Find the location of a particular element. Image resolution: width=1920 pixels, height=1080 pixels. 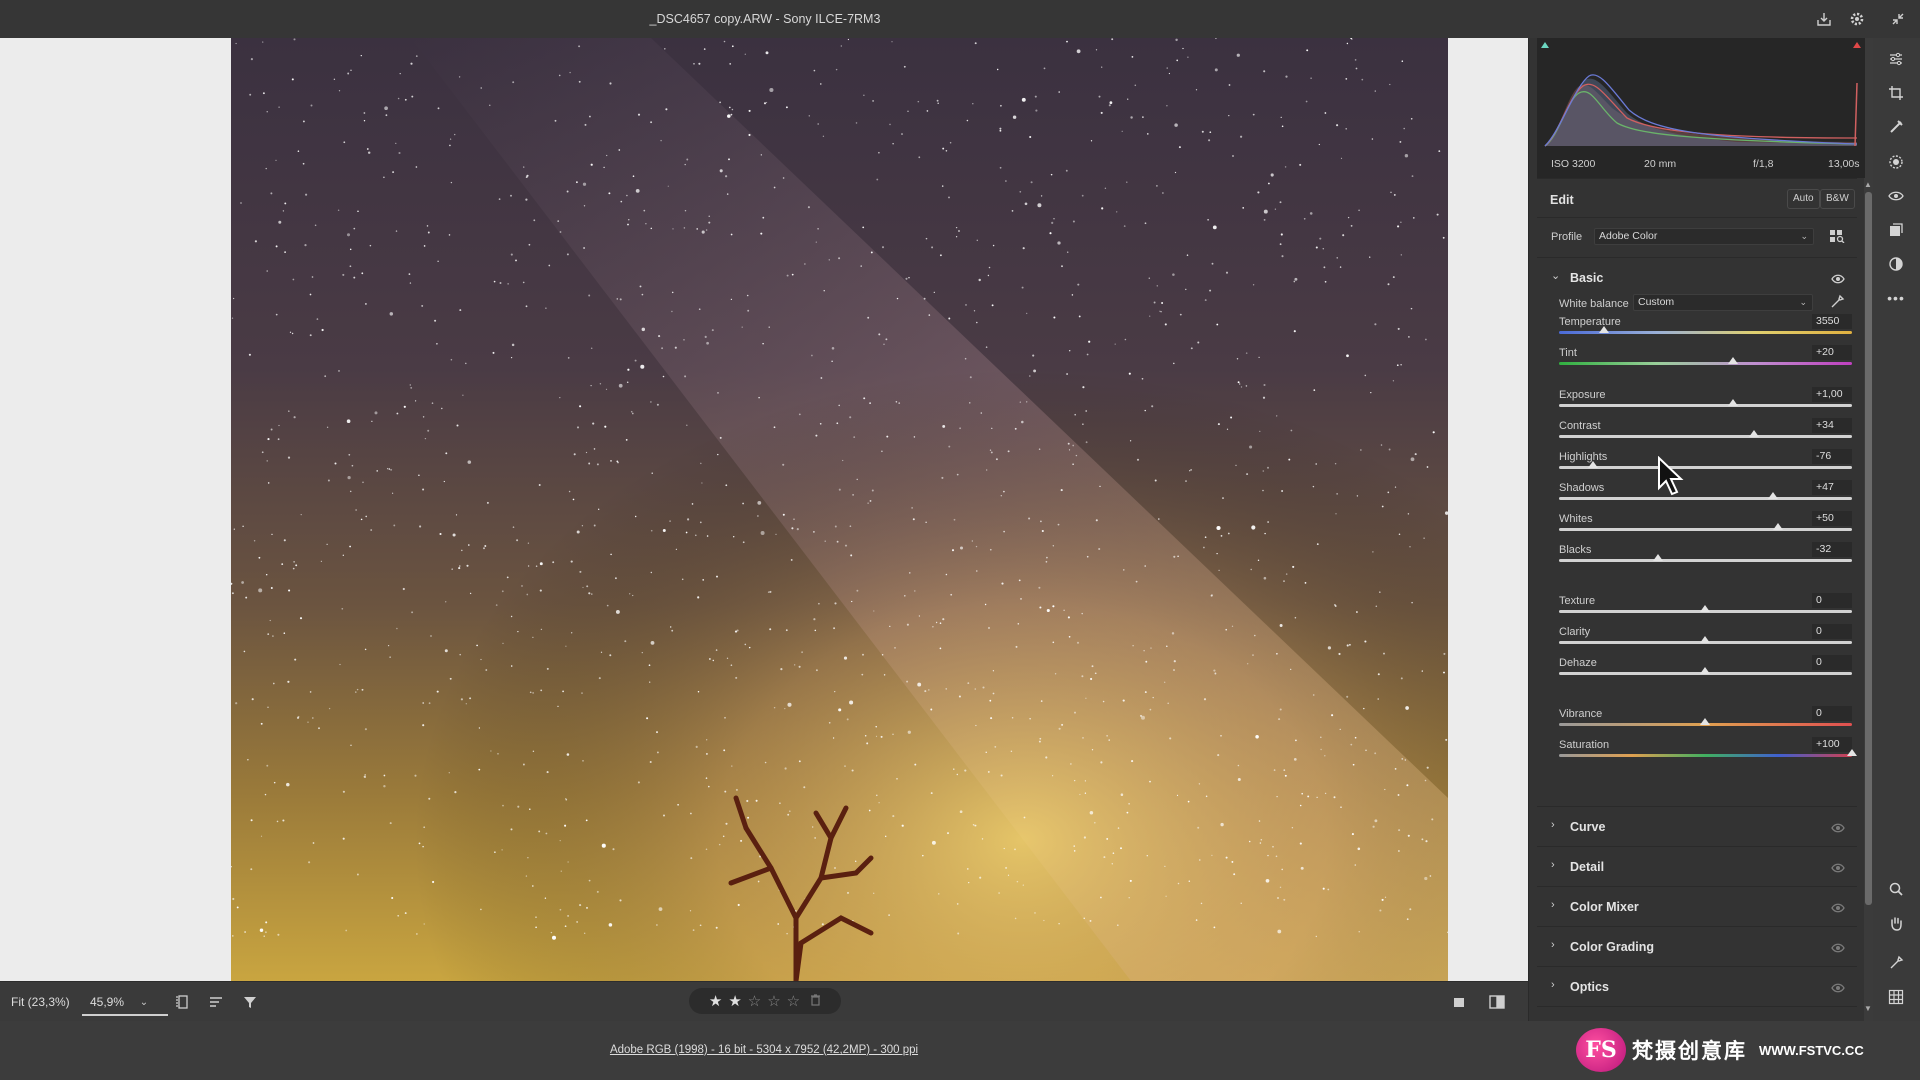

section-title: Color Mixer is located at coordinates (1604, 907).